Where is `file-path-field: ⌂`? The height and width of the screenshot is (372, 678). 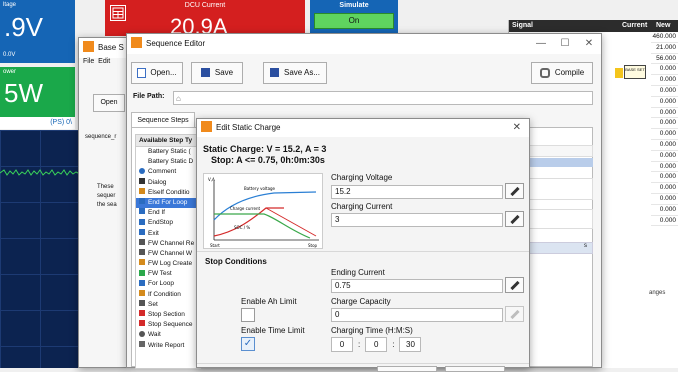 file-path-field: ⌂ is located at coordinates (383, 98).